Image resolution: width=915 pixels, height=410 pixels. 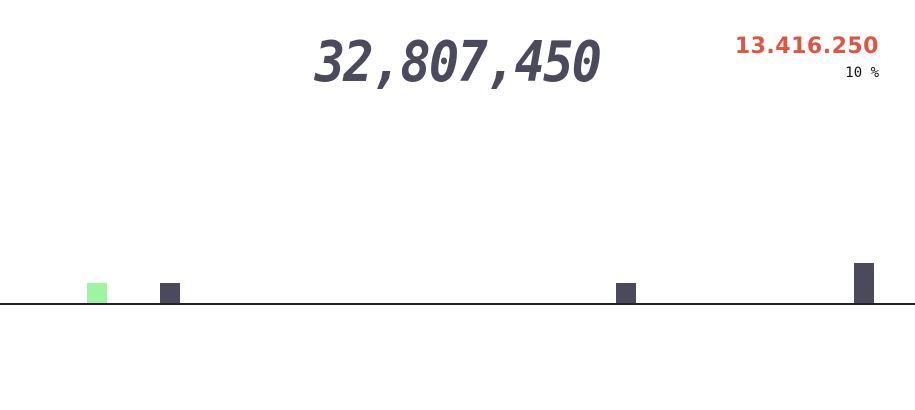 I want to click on best-score-display: 13.416.250, so click(x=806, y=46).